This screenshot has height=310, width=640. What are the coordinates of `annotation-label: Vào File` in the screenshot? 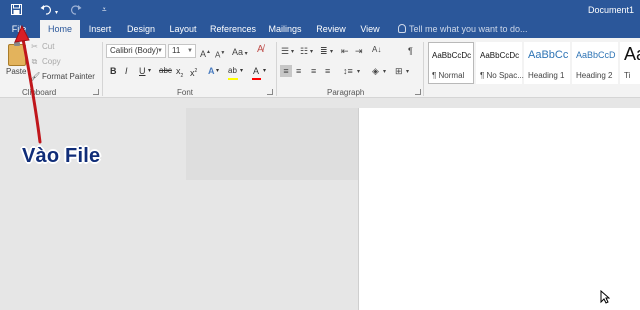 It's located at (61, 156).